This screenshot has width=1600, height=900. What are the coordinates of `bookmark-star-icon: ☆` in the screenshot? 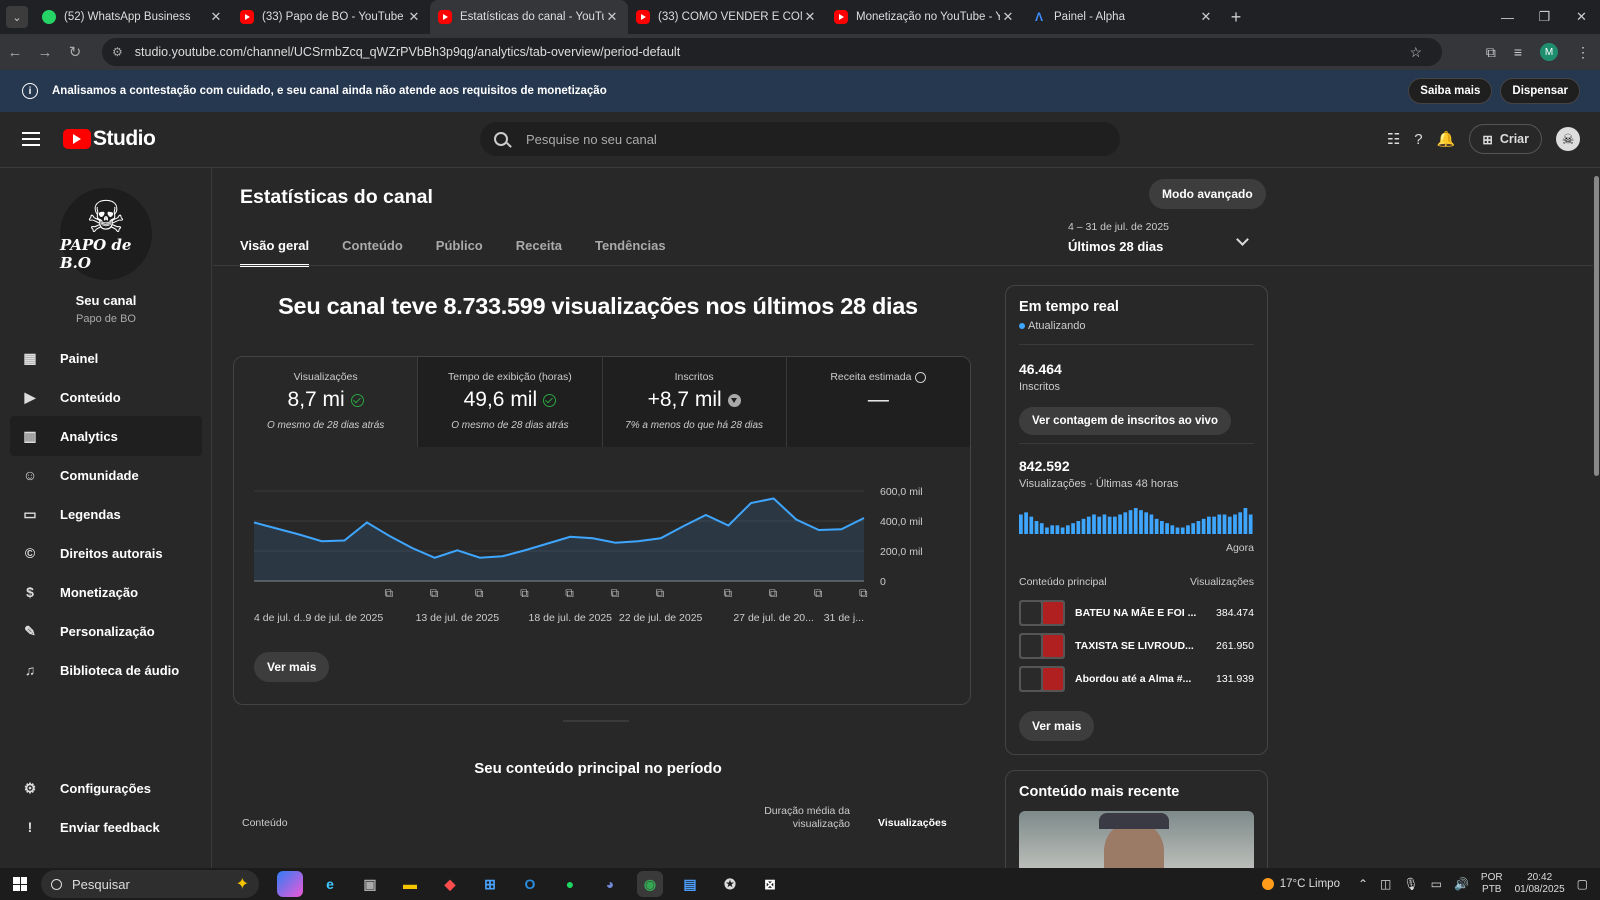 It's located at (1415, 52).